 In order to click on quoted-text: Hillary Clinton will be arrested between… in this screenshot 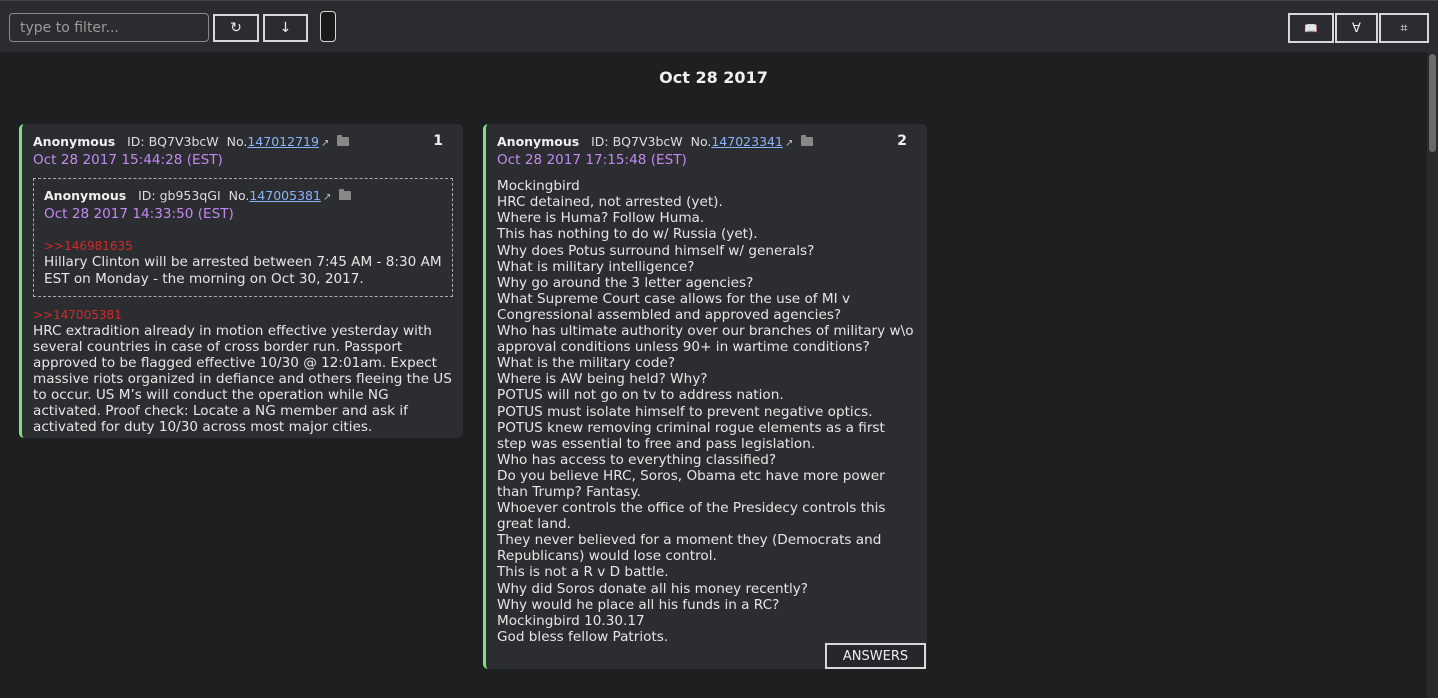, I will do `click(243, 270)`.